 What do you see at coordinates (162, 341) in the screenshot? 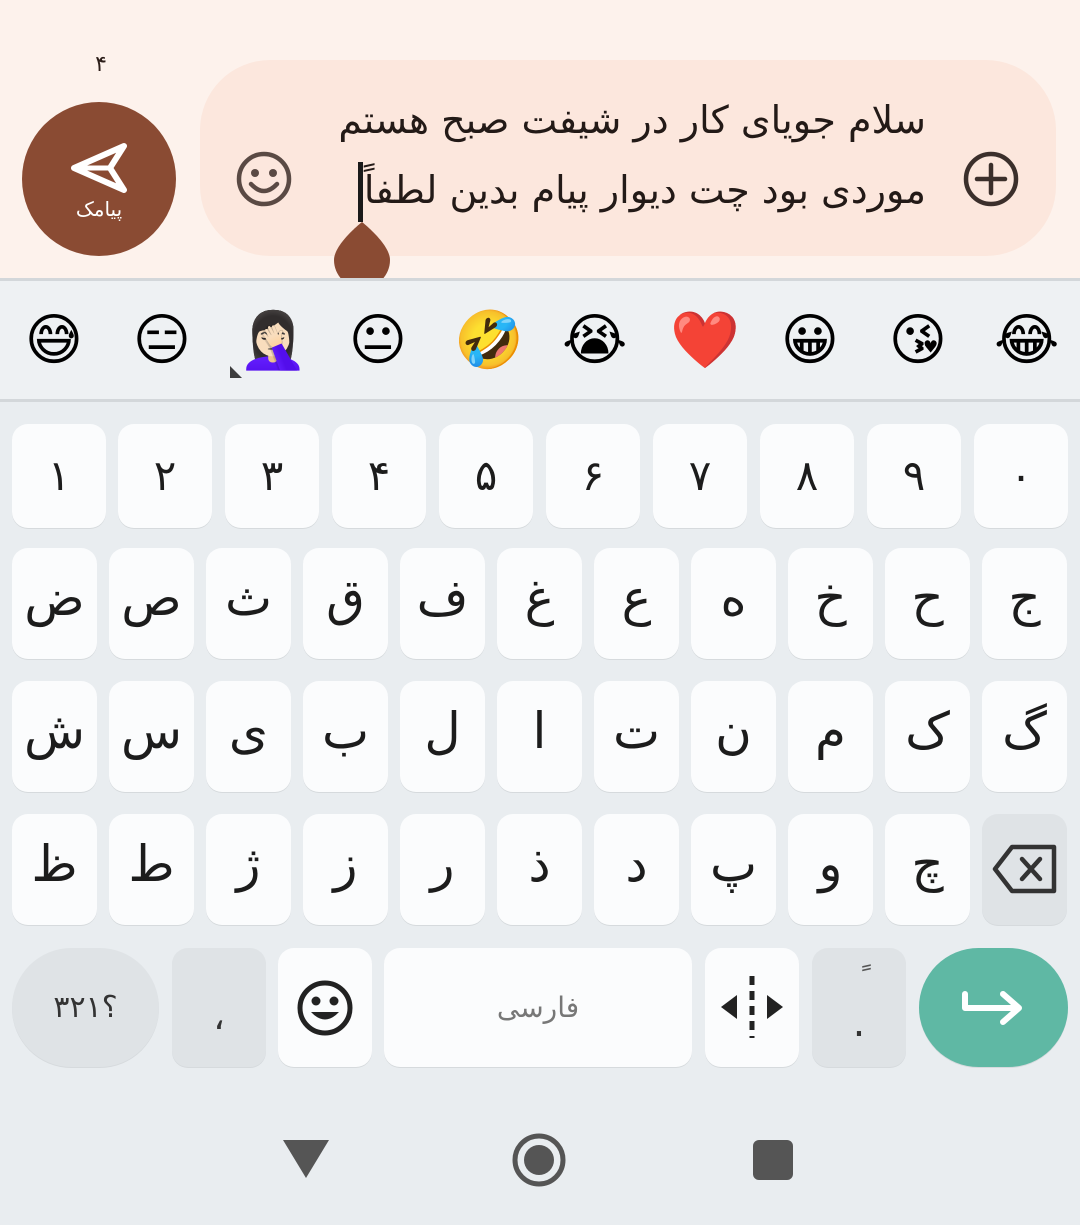
I see `emoji-suggestion: 😑` at bounding box center [162, 341].